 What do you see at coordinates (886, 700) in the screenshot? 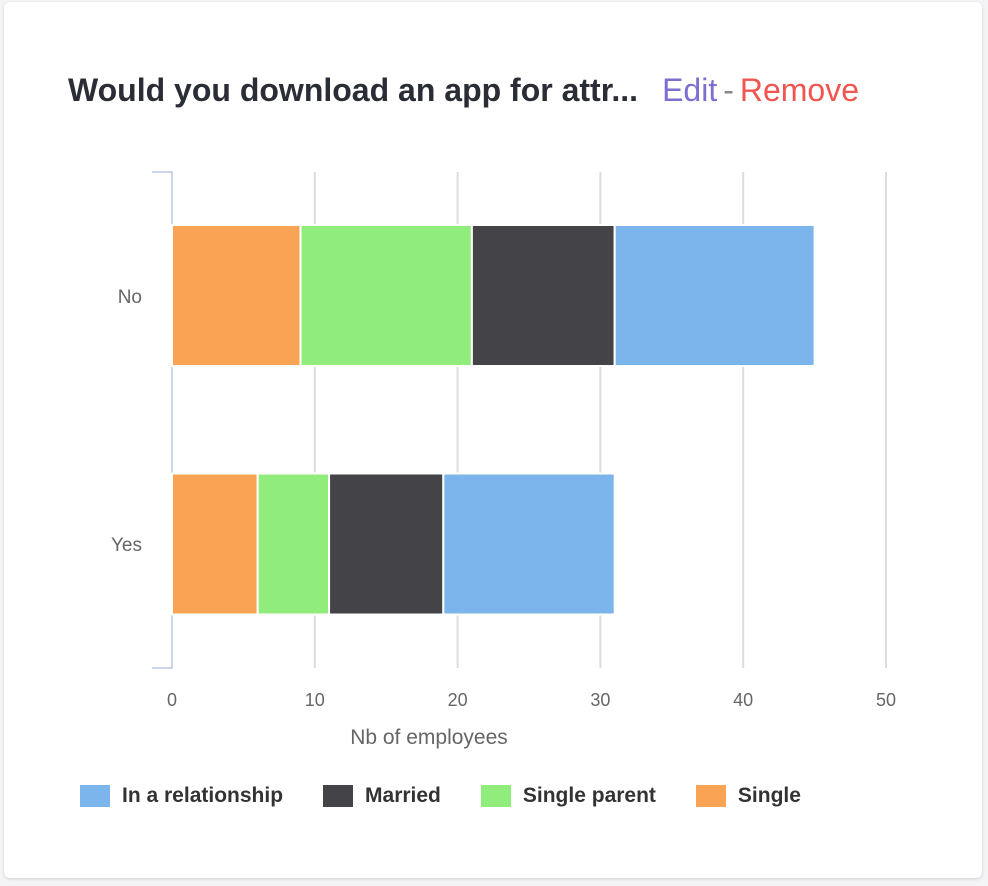
I see `x-tick-label: 50` at bounding box center [886, 700].